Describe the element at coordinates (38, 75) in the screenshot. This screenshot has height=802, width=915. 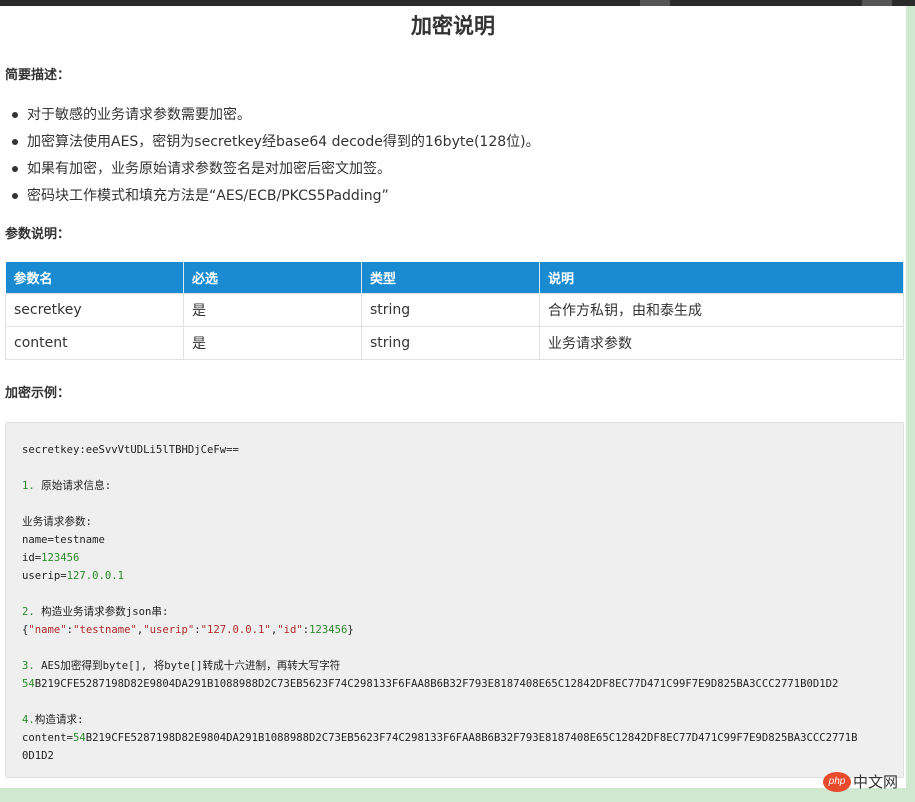
I see `summary-heading: 简要描述：` at that location.